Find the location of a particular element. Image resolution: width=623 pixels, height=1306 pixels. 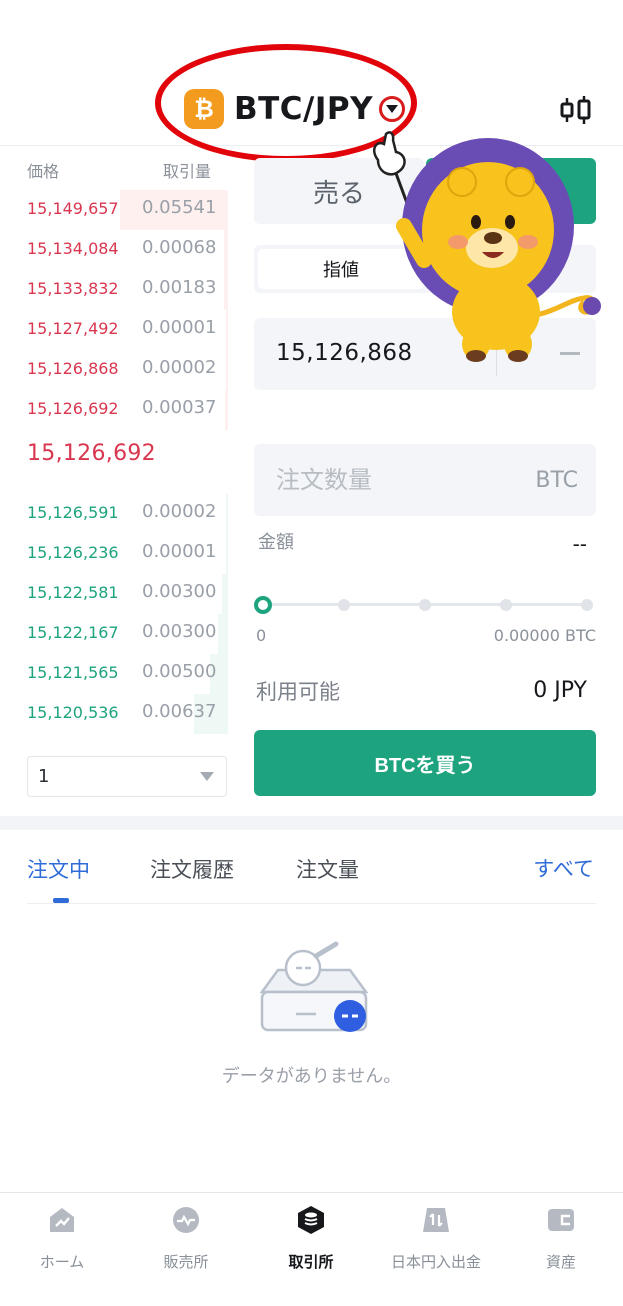

ask-row: 15,126,868 0.00002 is located at coordinates (114, 370).